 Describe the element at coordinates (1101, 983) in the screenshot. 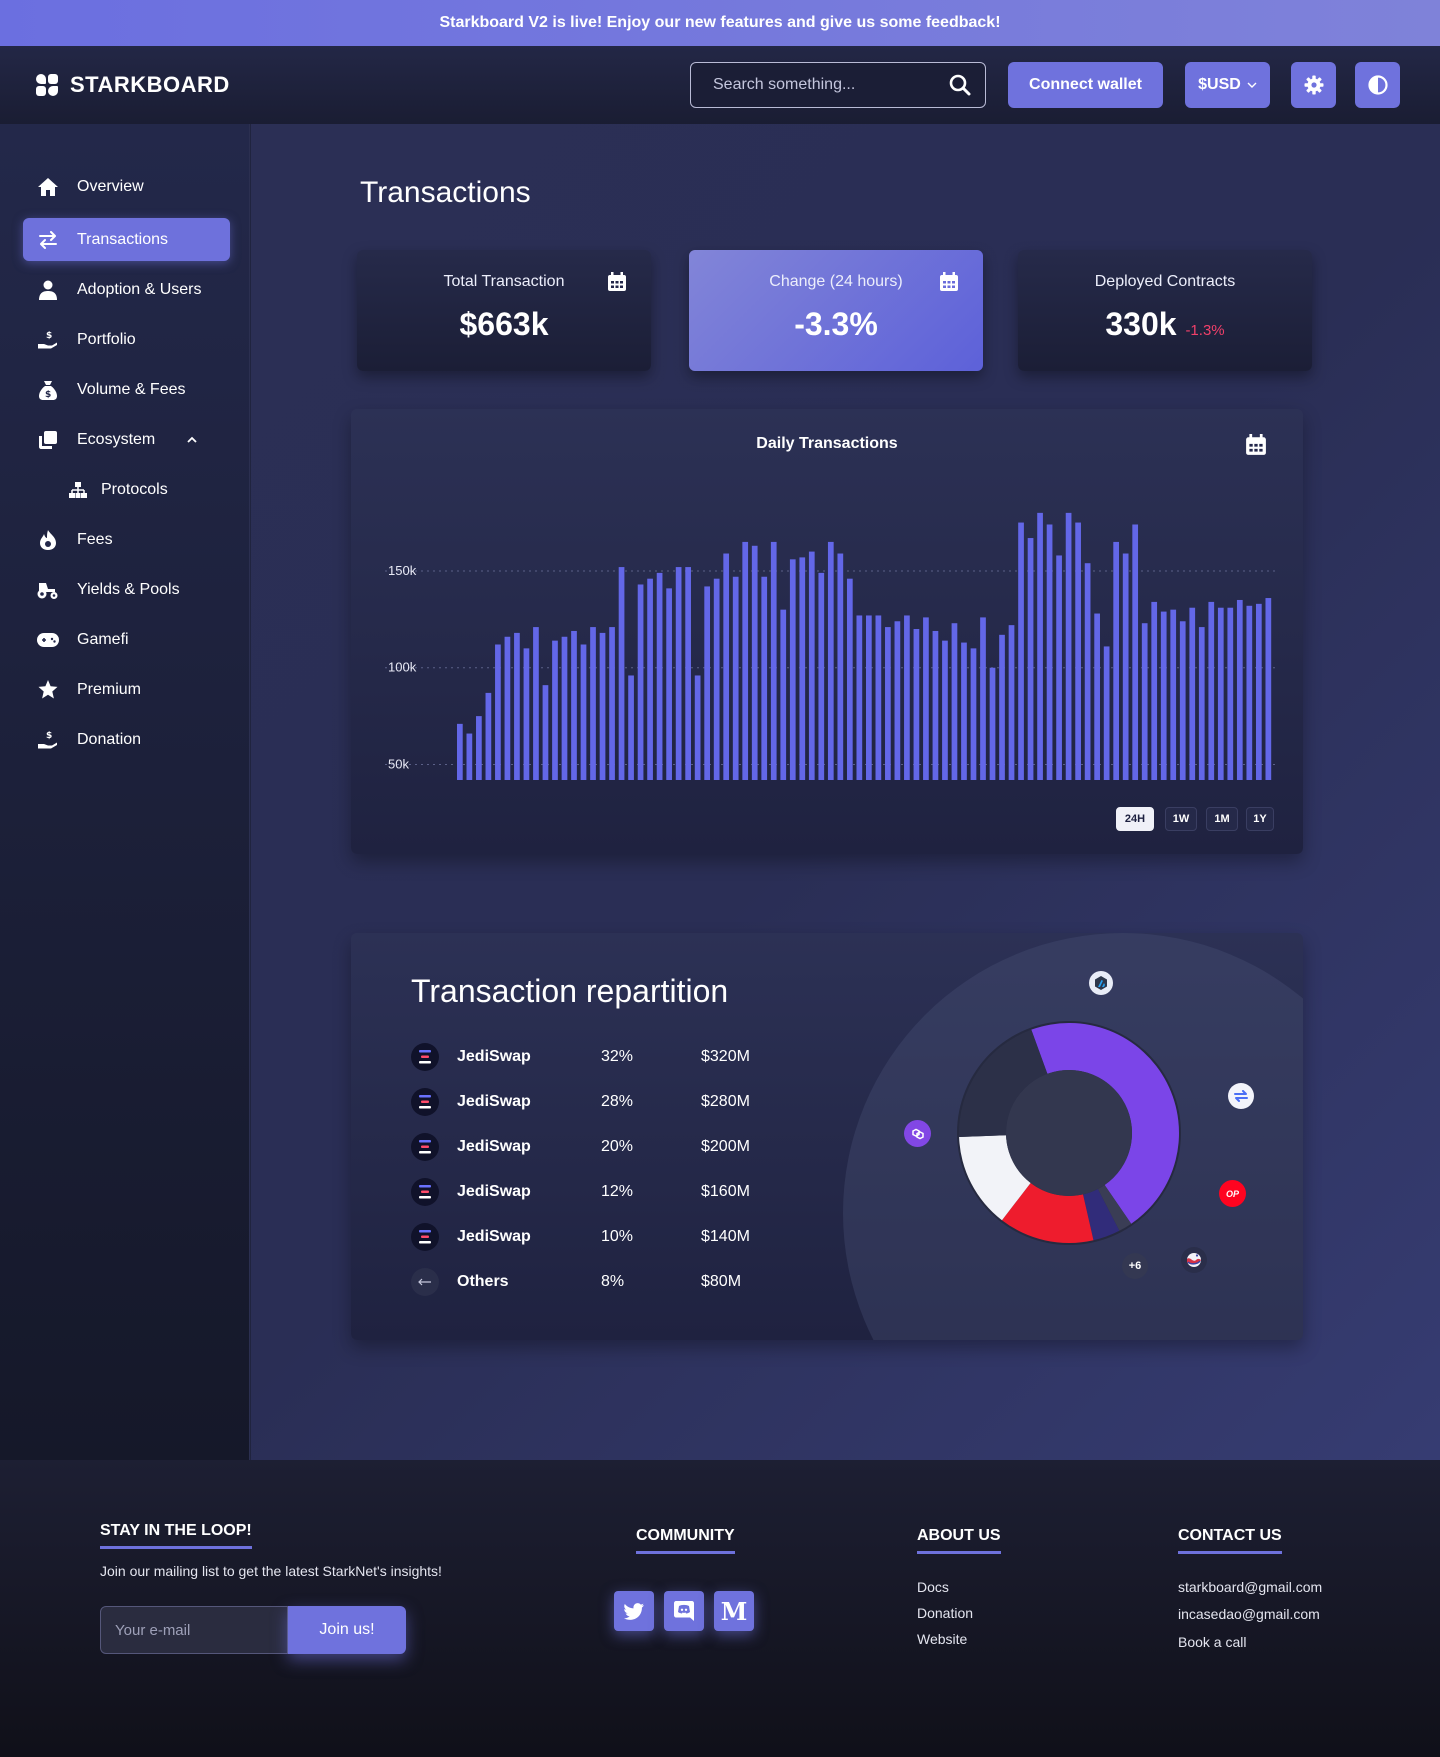

I see `arbitrum-logo-icon` at that location.